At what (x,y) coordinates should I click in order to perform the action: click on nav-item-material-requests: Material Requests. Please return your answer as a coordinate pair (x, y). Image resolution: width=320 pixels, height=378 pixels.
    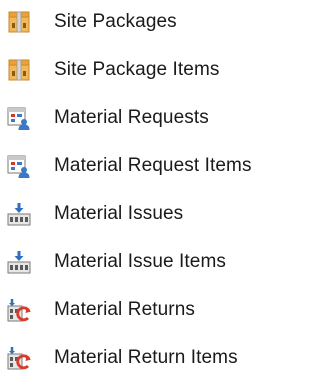
    Looking at the image, I should click on (149, 118).